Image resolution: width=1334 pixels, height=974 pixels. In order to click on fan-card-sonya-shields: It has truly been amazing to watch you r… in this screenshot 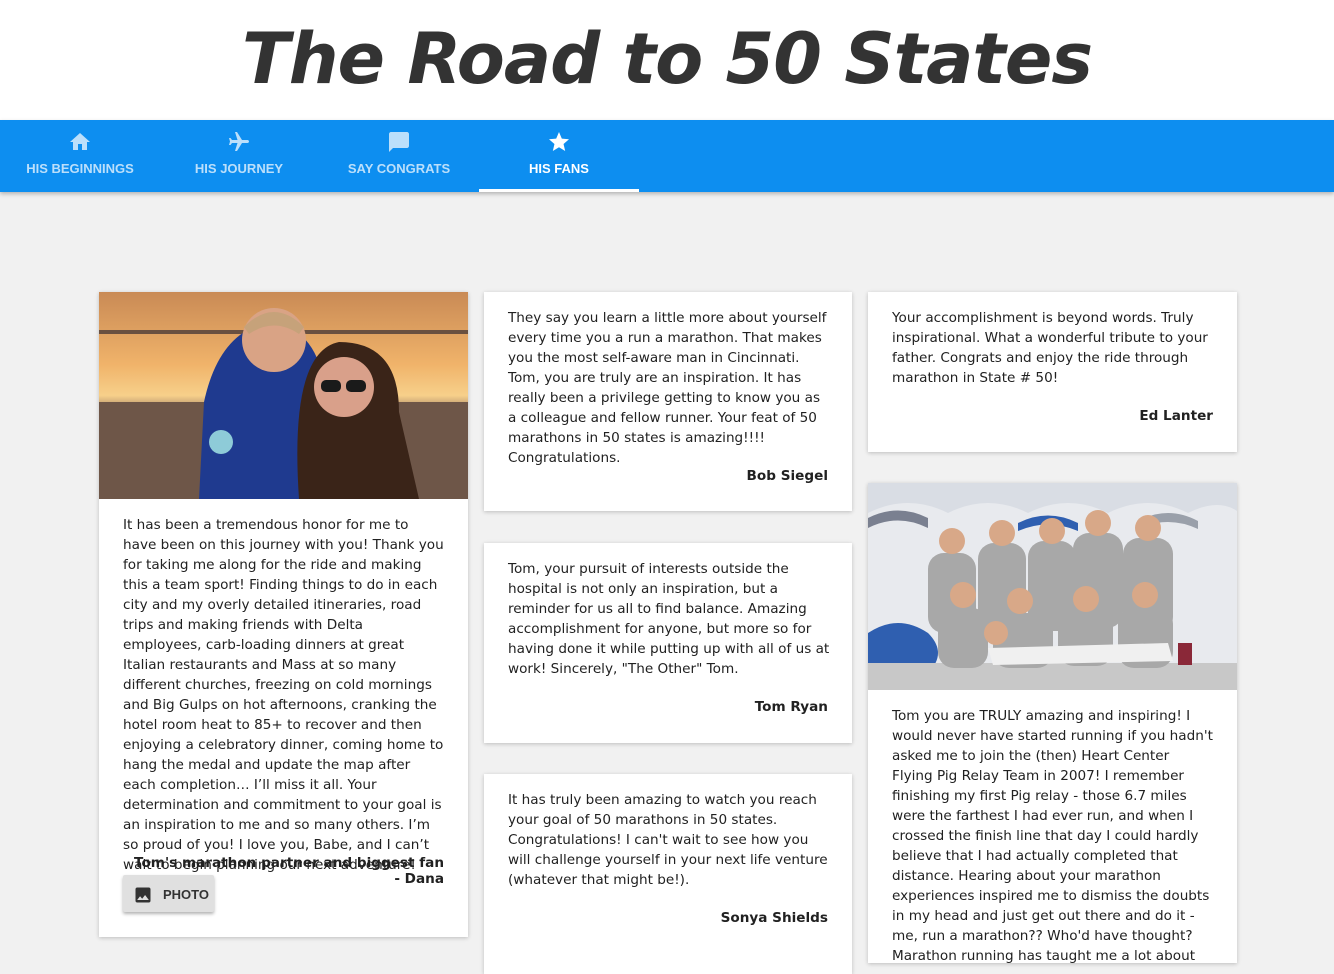, I will do `click(668, 874)`.